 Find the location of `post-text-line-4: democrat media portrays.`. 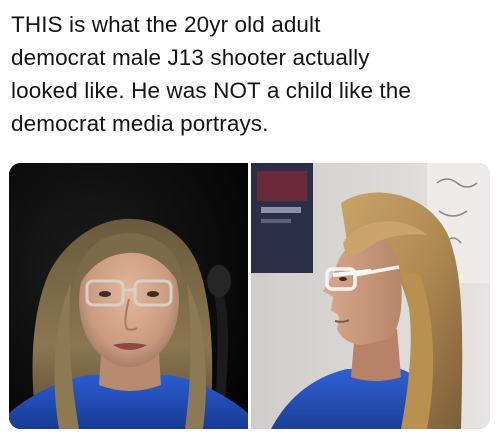

post-text-line-4: democrat media portrays. is located at coordinates (140, 123).